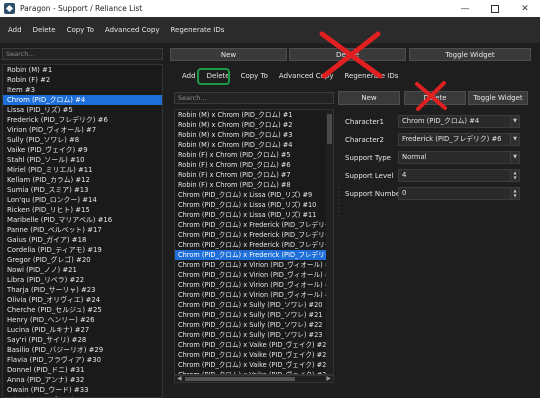 This screenshot has width=540, height=398. What do you see at coordinates (459, 157) in the screenshot?
I see `support-type-select: Normal ▼` at bounding box center [459, 157].